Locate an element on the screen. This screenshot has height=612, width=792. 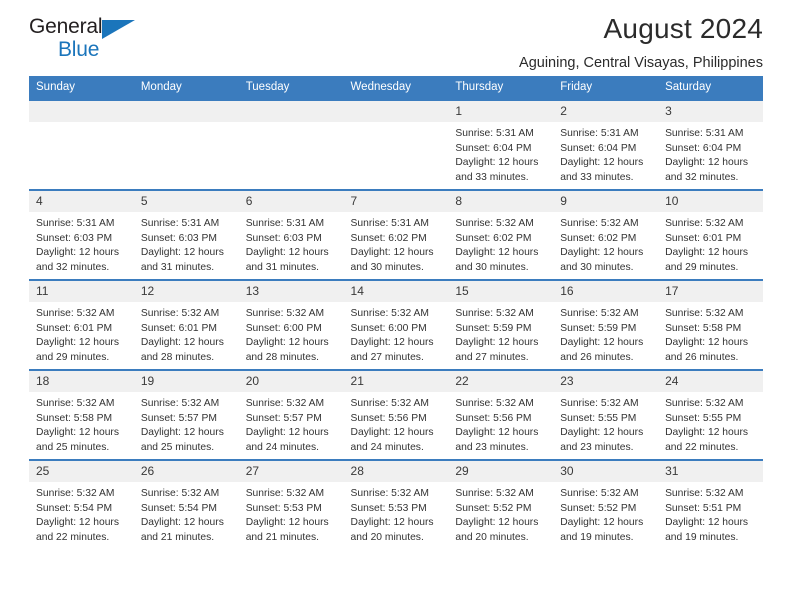
weekday-header-thursday: Thursday is located at coordinates (501, 88).